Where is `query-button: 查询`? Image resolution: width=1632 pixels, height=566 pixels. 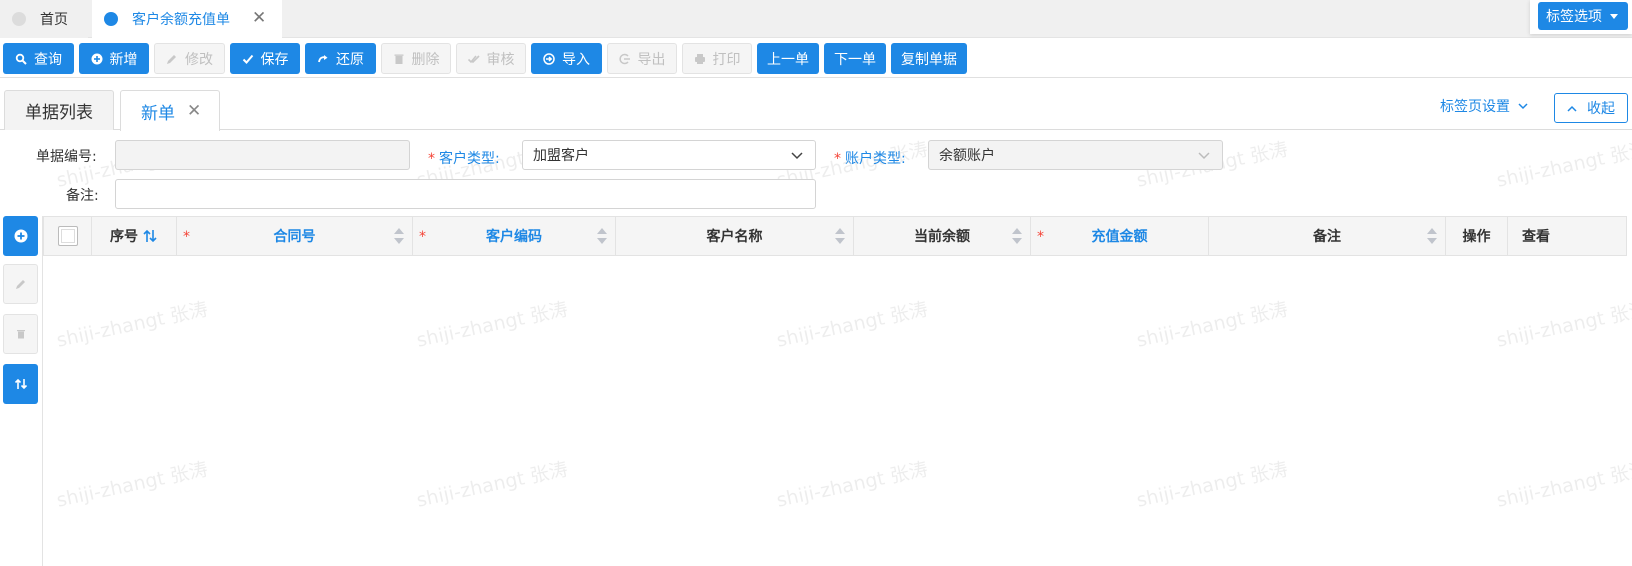
query-button: 查询 is located at coordinates (38, 58).